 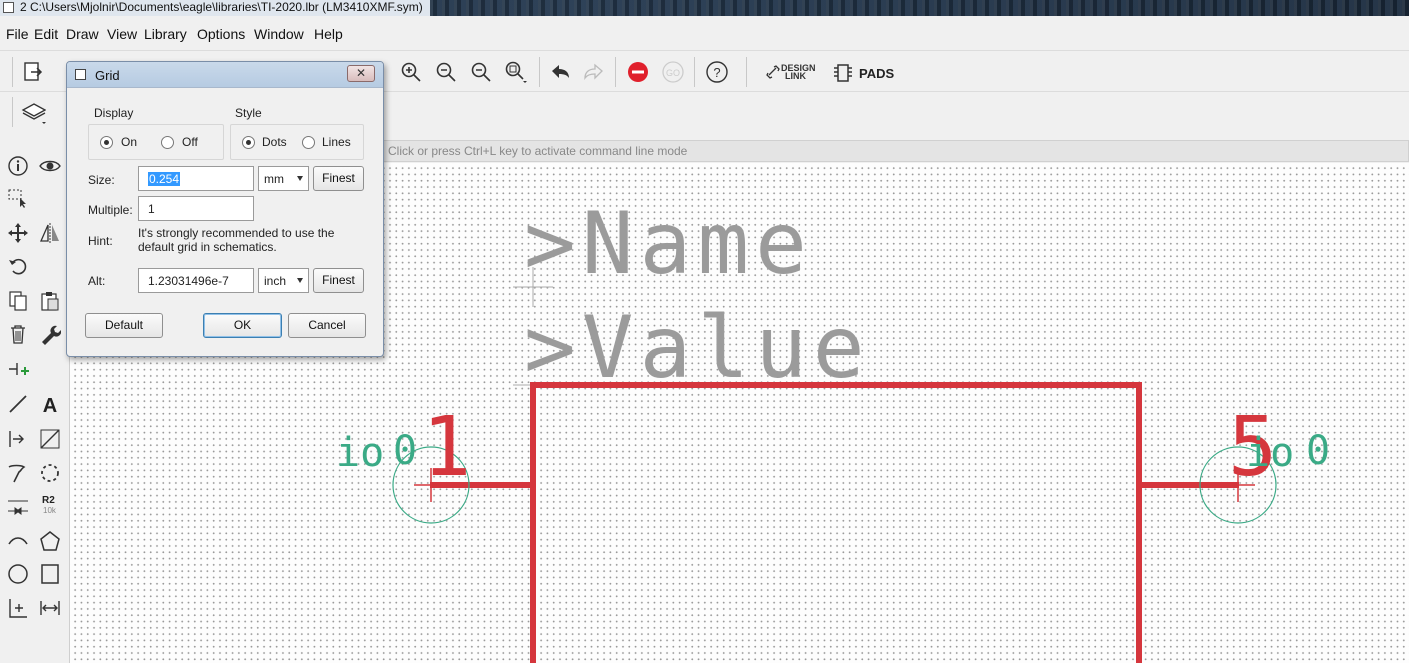 I want to click on redo-icon, so click(x=594, y=72).